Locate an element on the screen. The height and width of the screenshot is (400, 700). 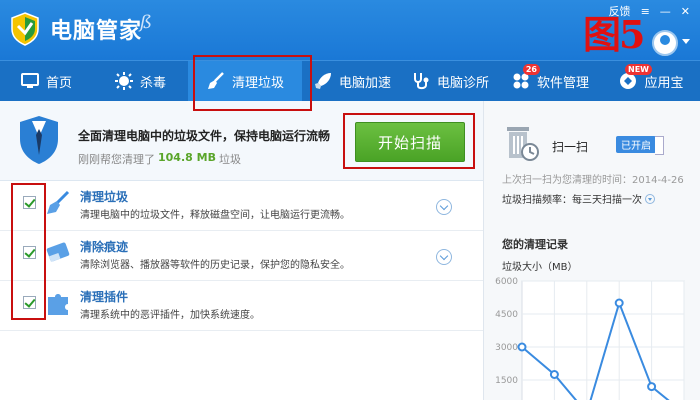
tab-software: 软件管理 26 is located at coordinates (550, 81).